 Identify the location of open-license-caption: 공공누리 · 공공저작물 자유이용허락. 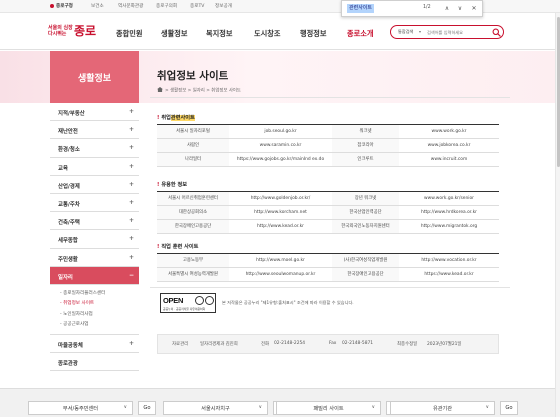
(184, 309).